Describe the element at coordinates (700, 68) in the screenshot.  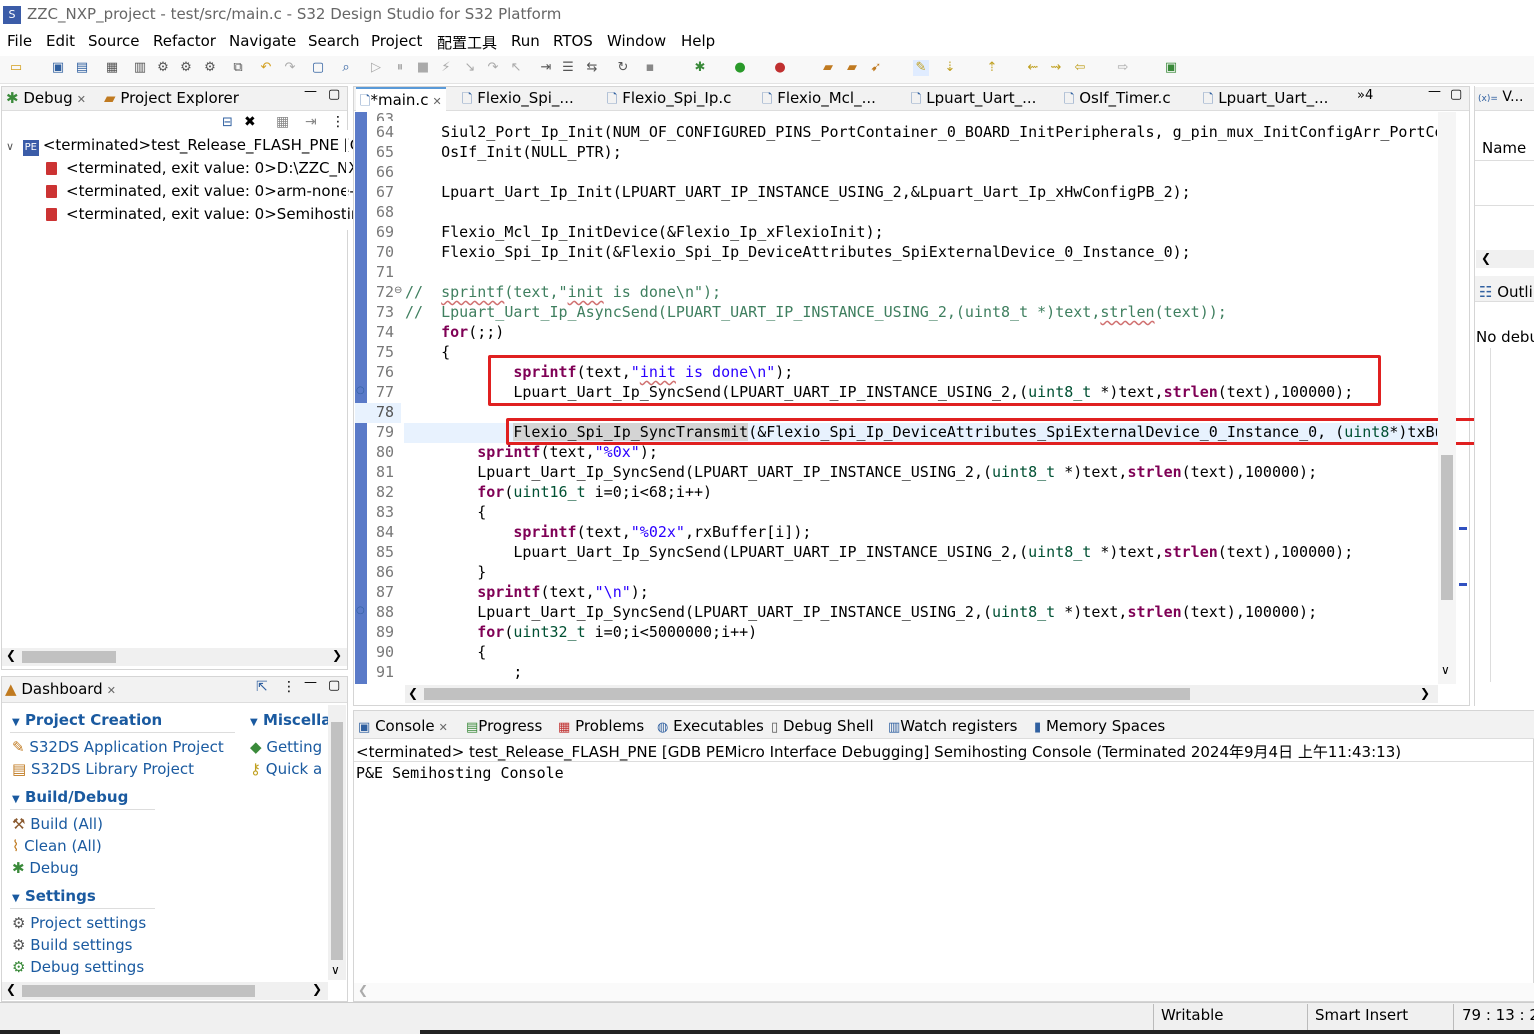
I see `debug-icon: ✱` at that location.